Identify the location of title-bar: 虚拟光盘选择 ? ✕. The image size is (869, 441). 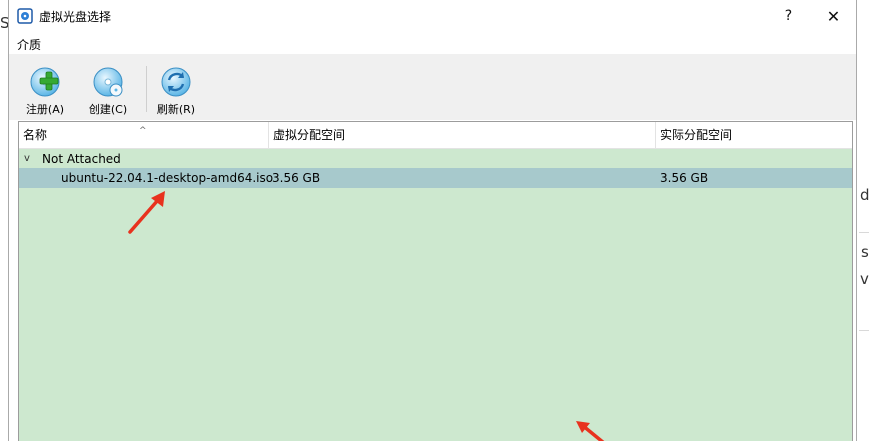
(432, 16).